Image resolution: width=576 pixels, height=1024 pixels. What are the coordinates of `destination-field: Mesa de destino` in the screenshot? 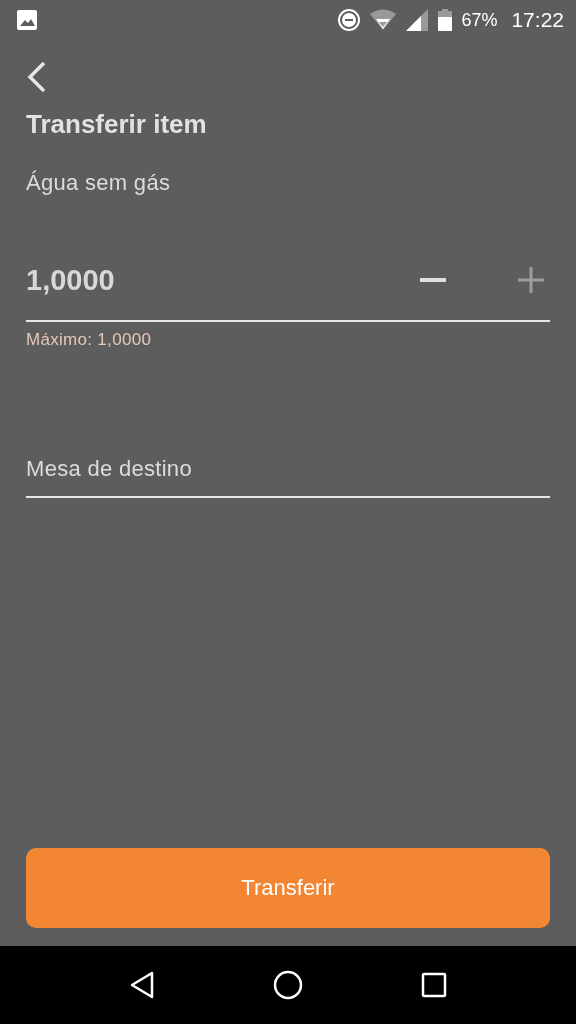 It's located at (288, 470).